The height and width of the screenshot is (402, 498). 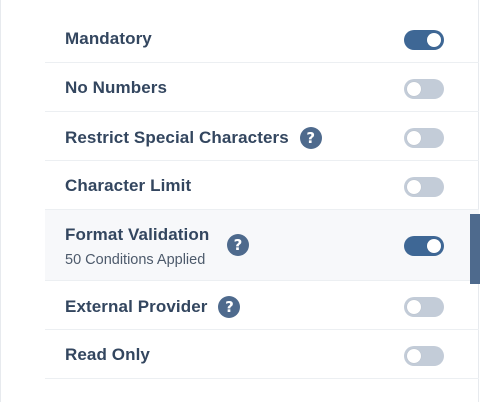 What do you see at coordinates (116, 87) in the screenshot?
I see `setting-label: No Numbers` at bounding box center [116, 87].